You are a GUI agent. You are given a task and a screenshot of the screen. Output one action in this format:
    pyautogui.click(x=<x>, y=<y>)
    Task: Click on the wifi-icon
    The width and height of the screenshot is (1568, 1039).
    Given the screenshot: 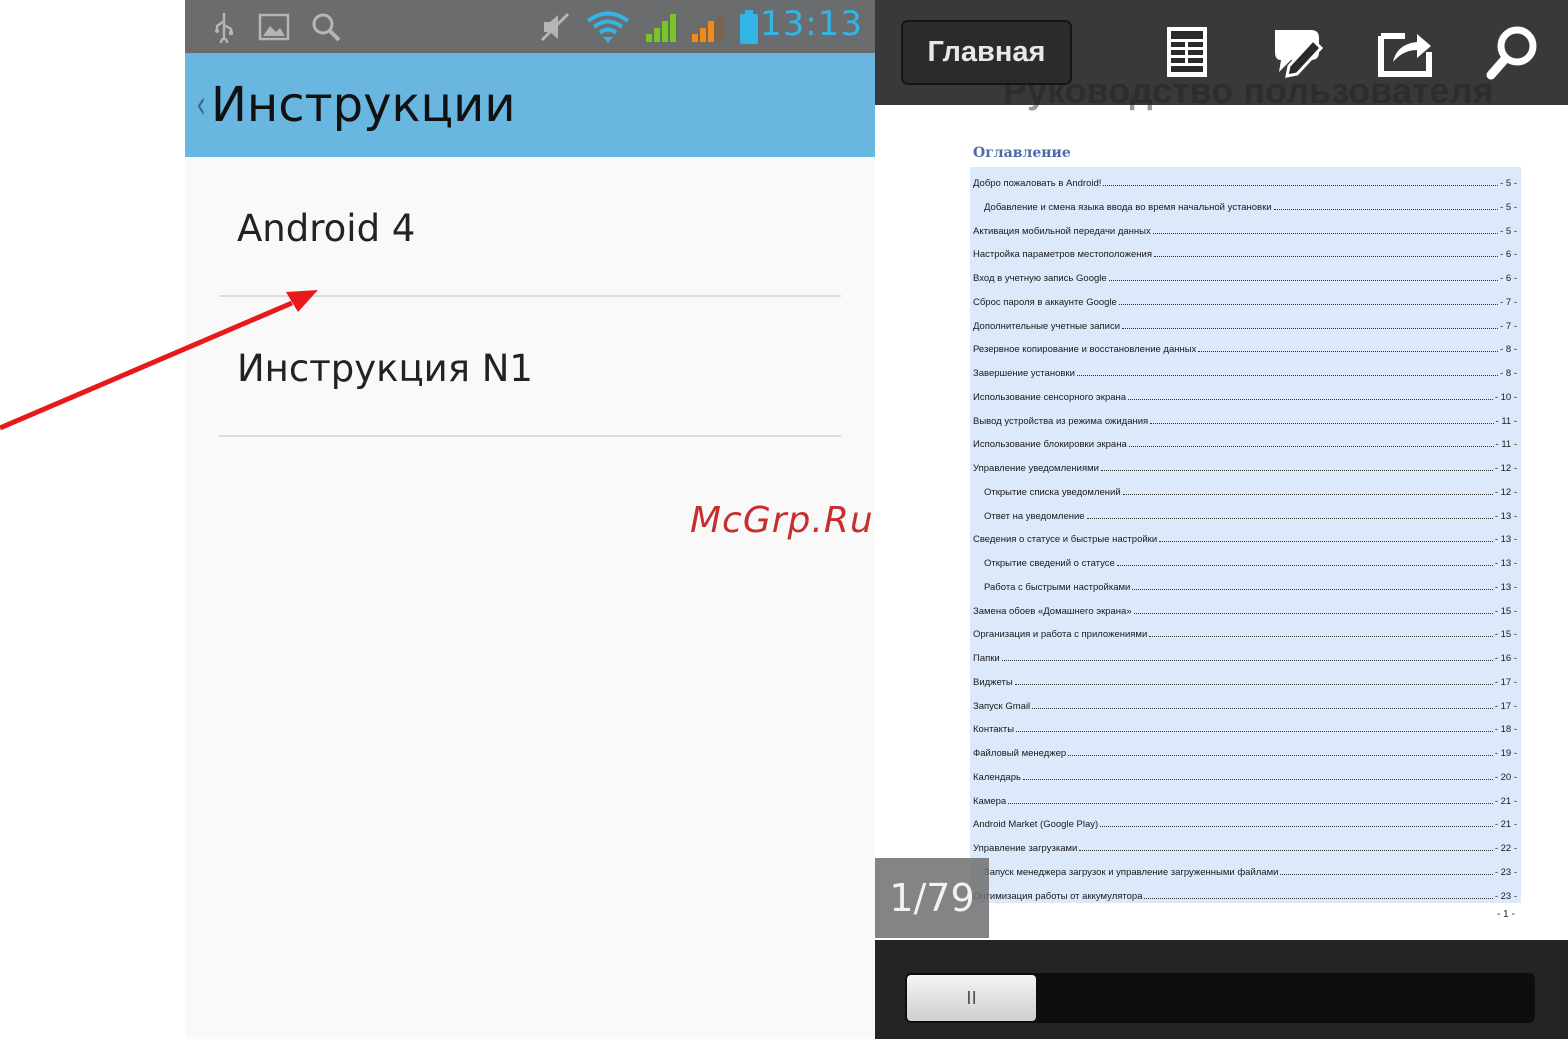 What is the action you would take?
    pyautogui.click(x=608, y=27)
    